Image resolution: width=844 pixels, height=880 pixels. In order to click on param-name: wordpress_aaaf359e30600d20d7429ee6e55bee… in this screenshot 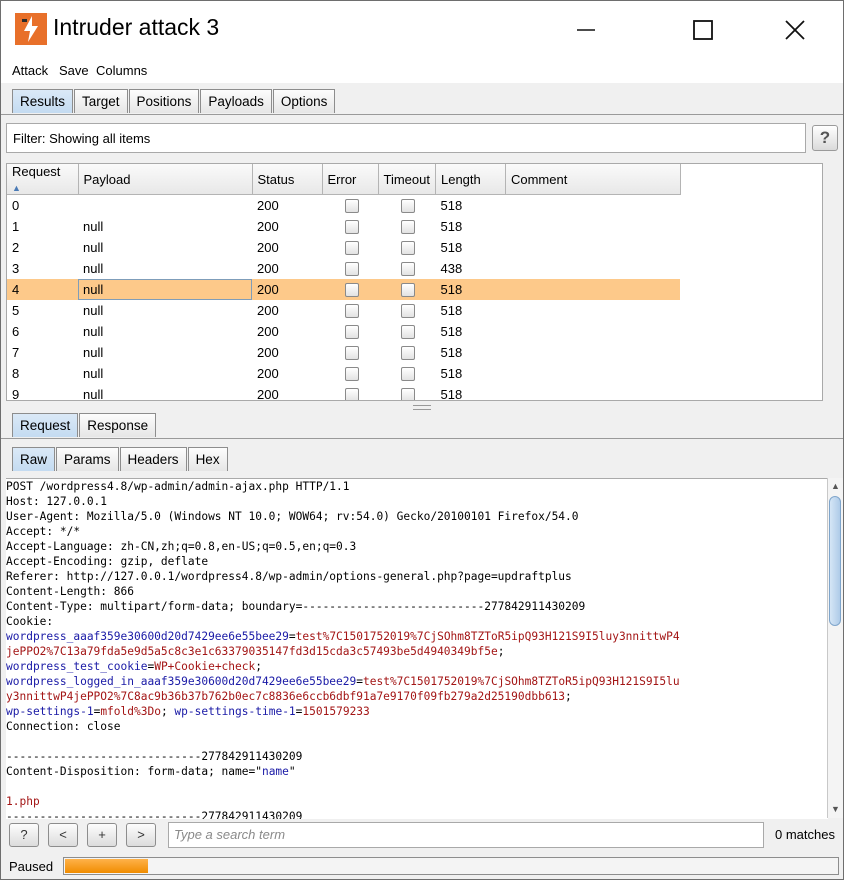, I will do `click(147, 636)`.